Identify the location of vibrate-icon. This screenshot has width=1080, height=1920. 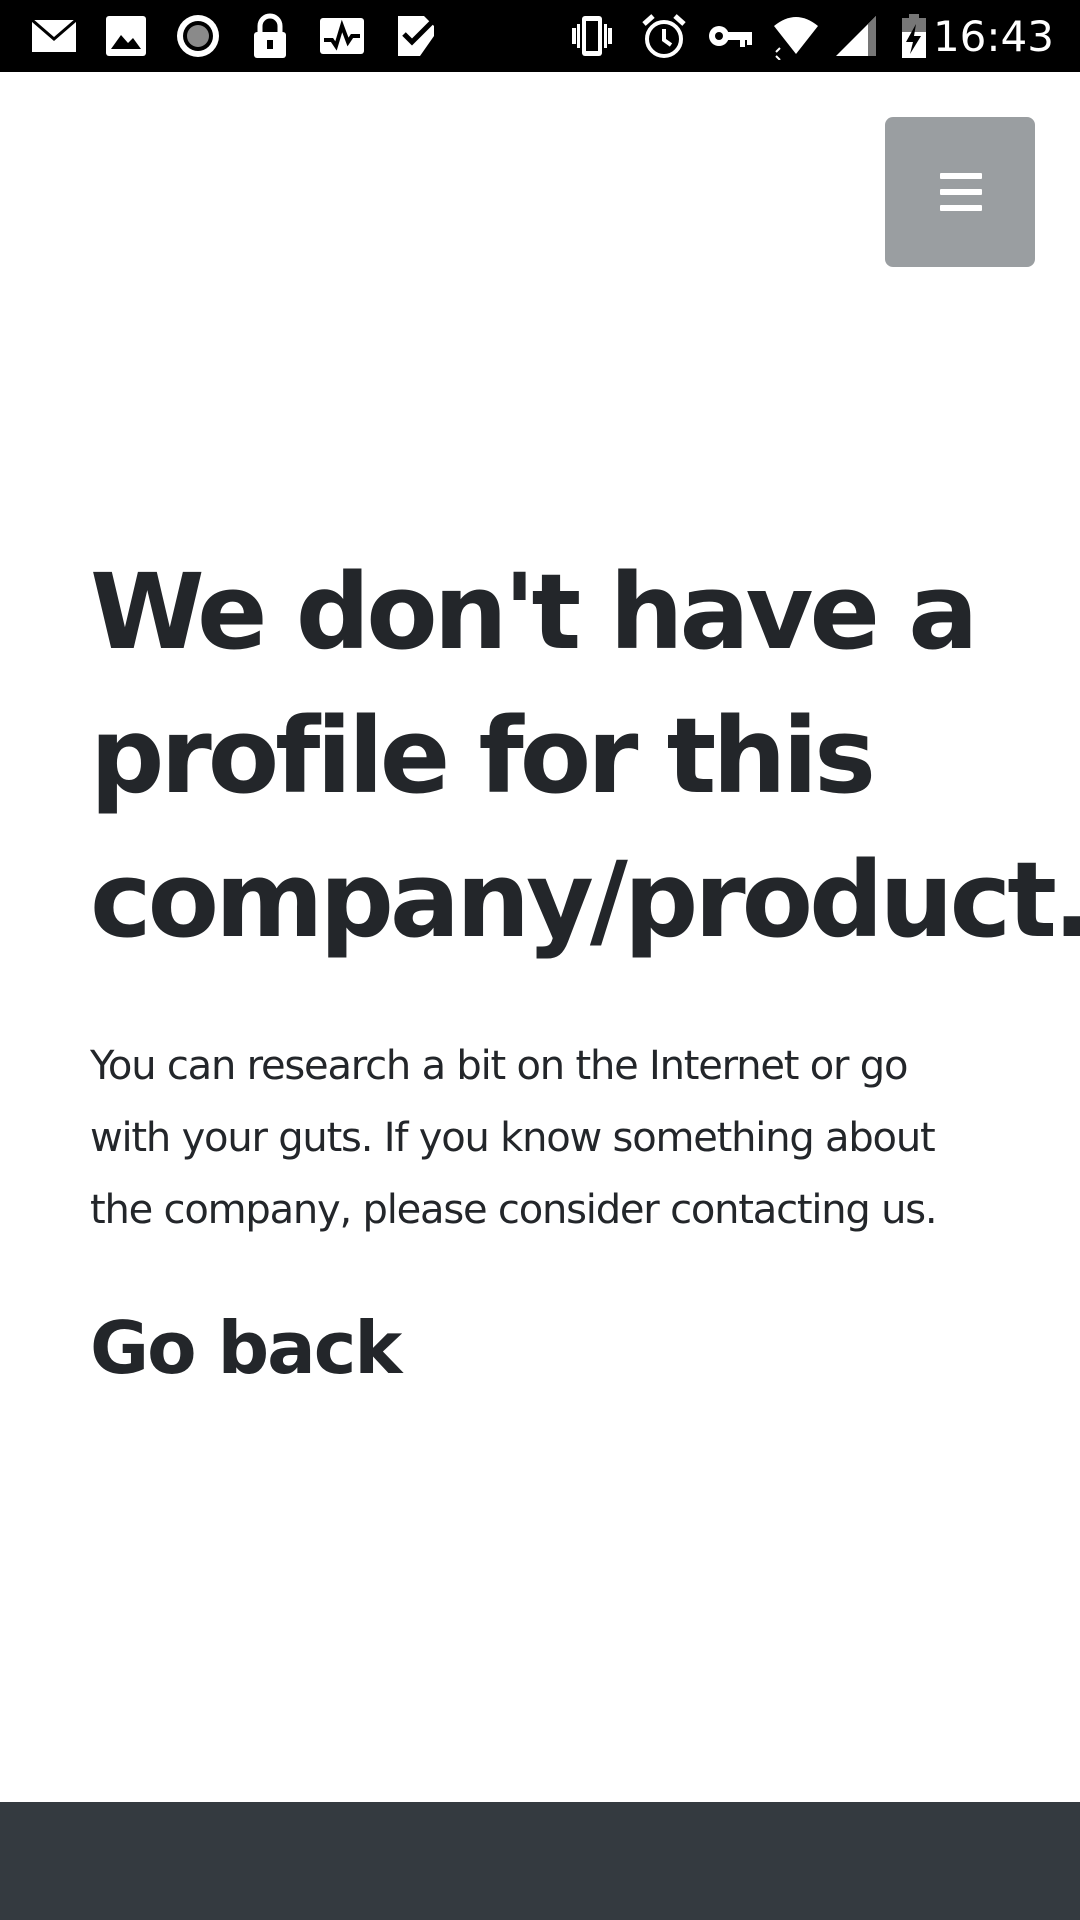
(592, 36).